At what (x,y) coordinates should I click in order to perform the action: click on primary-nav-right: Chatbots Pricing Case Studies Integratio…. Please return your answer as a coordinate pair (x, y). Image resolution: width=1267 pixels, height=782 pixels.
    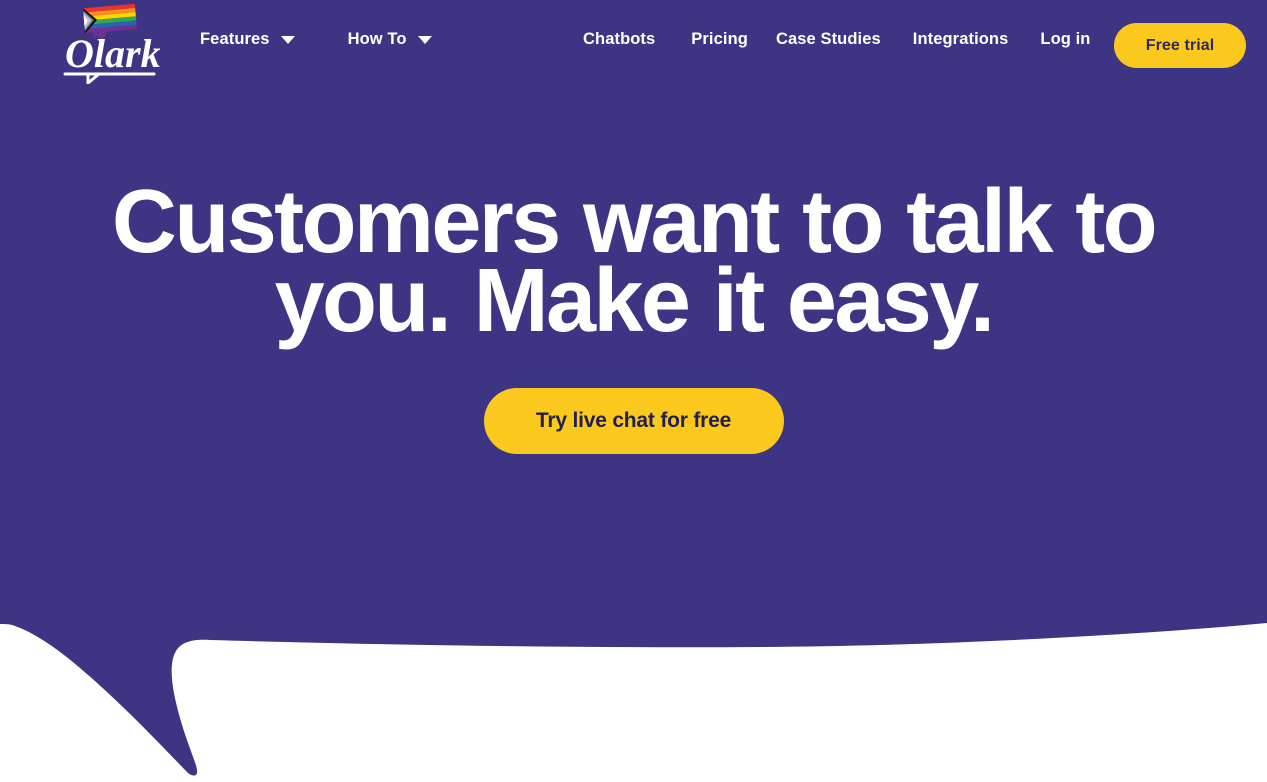
    Looking at the image, I should click on (836, 39).